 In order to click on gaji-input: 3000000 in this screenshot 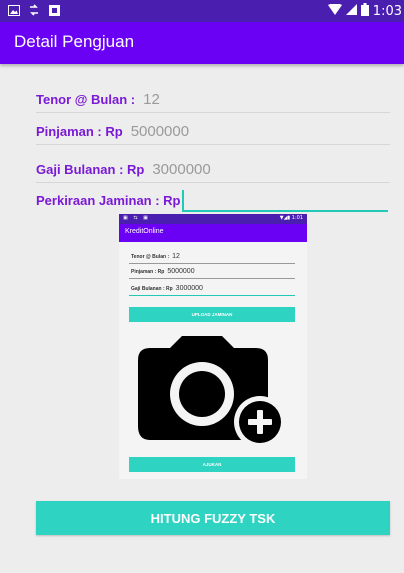, I will do `click(181, 169)`.